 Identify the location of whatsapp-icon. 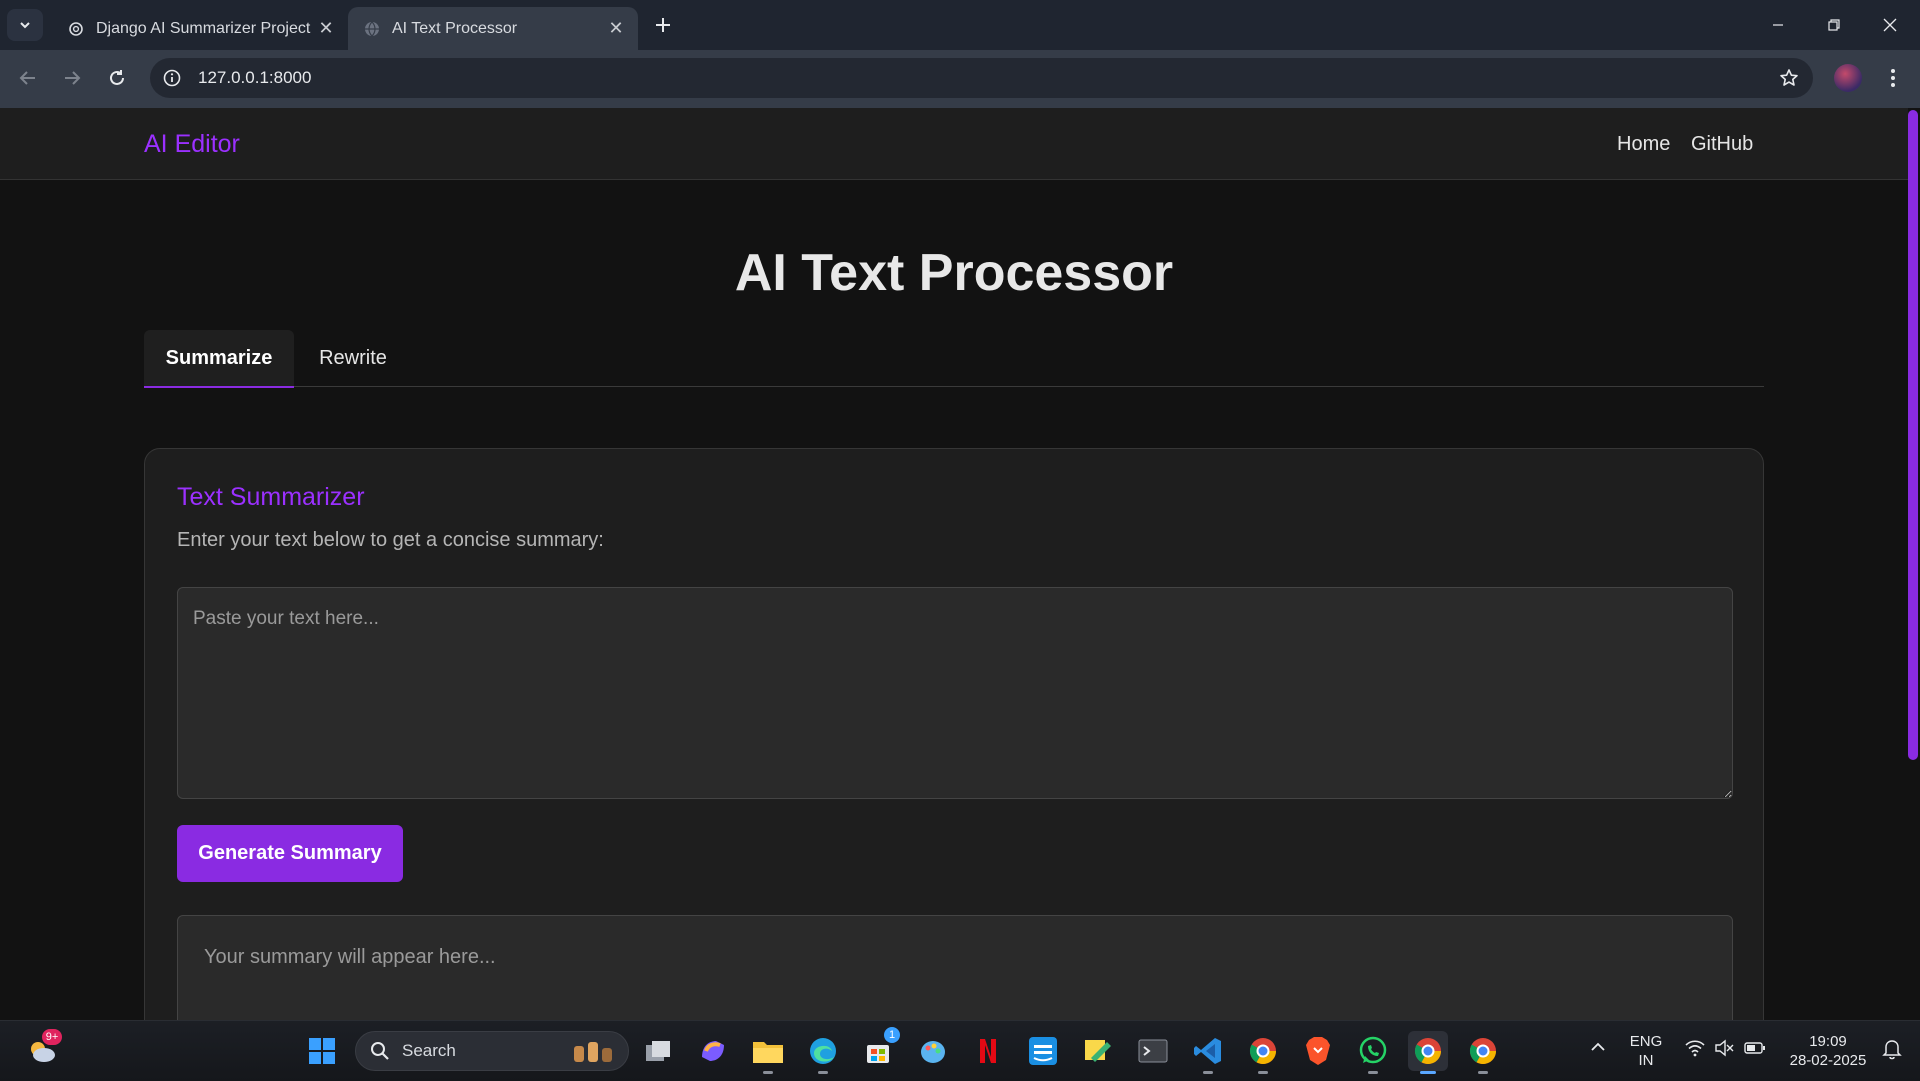
(1373, 1052).